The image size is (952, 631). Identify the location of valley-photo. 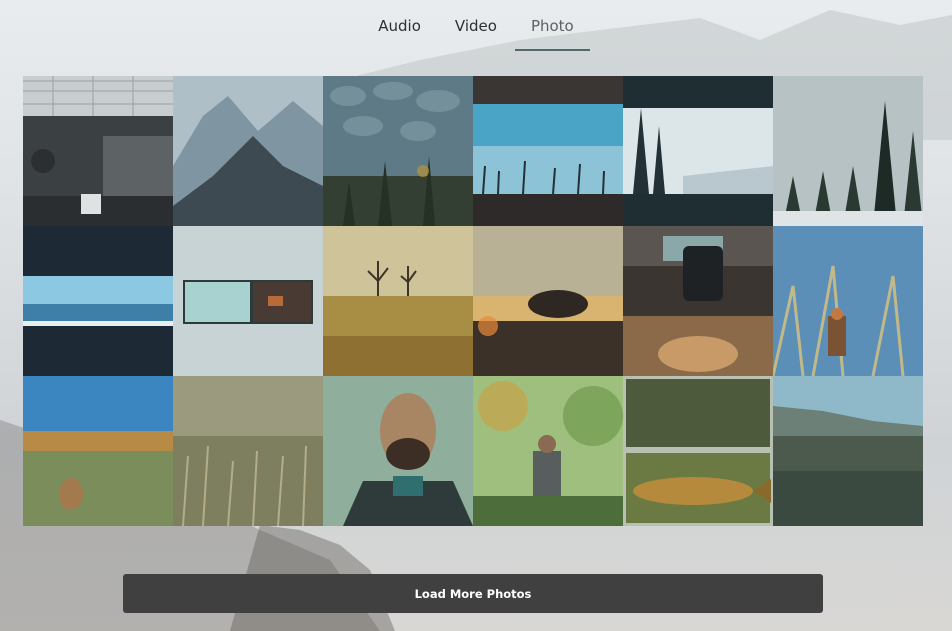
(848, 451).